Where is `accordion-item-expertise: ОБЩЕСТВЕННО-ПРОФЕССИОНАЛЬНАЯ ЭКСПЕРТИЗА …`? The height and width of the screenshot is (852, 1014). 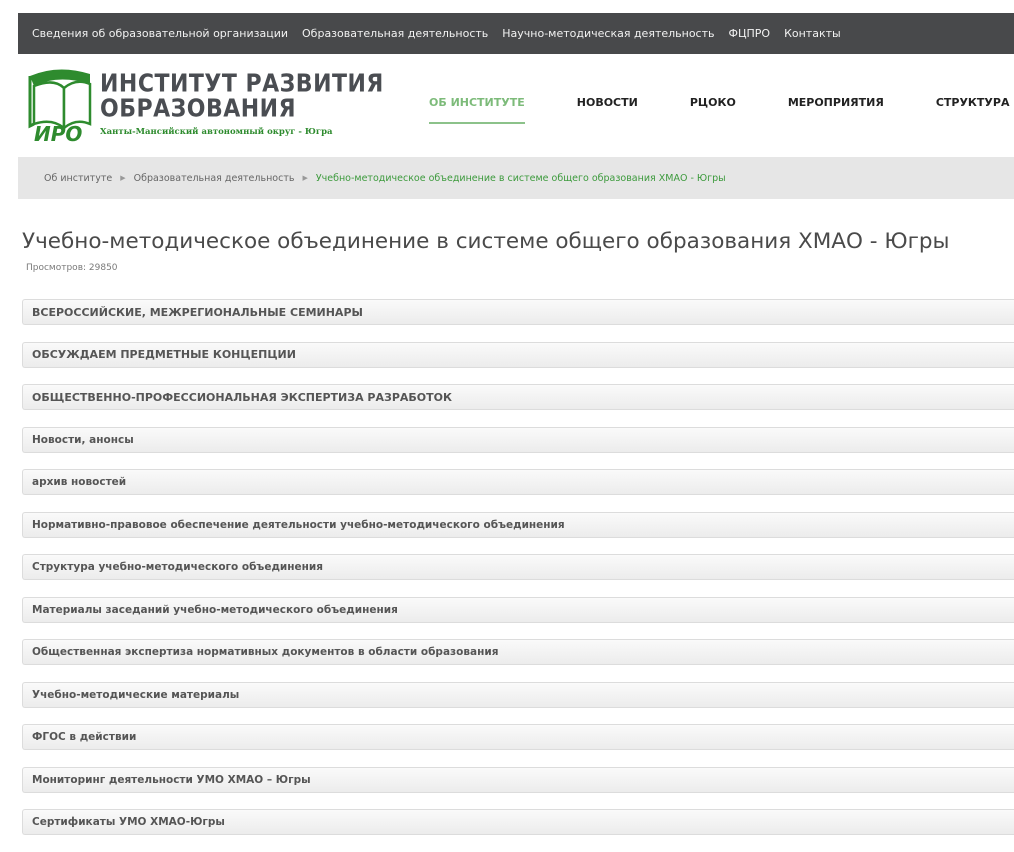
accordion-item-expertise: ОБЩЕСТВЕННО-ПРОФЕССИОНАЛЬНАЯ ЭКСПЕРТИЗА … is located at coordinates (518, 397).